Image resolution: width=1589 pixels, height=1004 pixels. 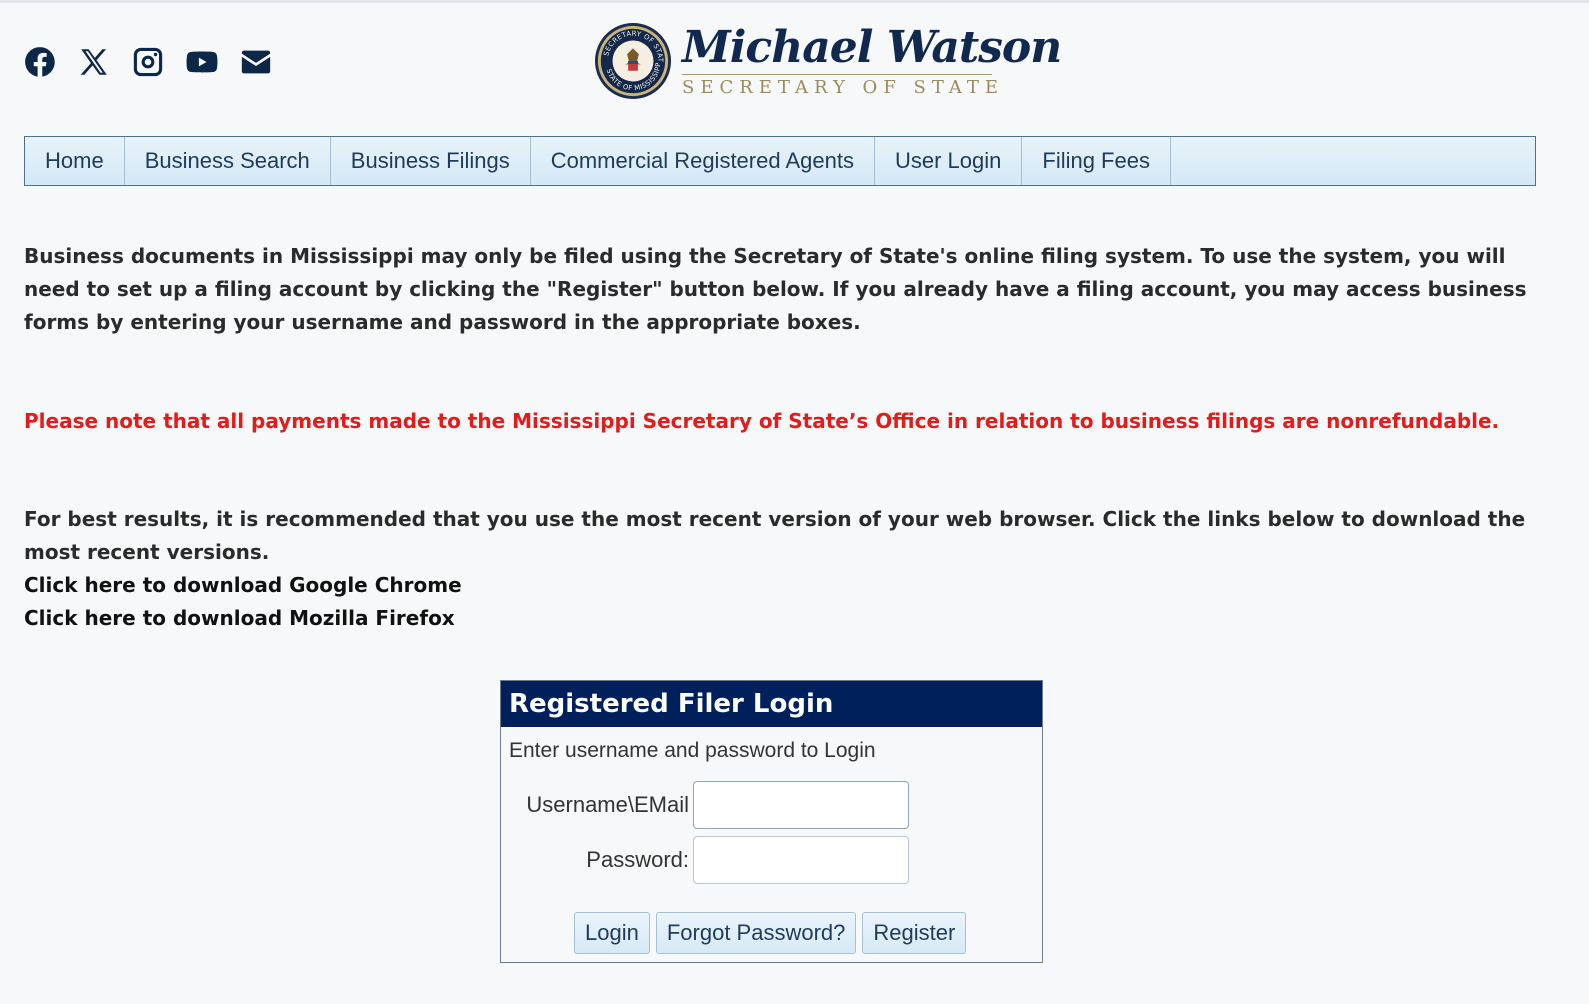 I want to click on login-actions: Login Forgot Password? Register, so click(x=770, y=933).